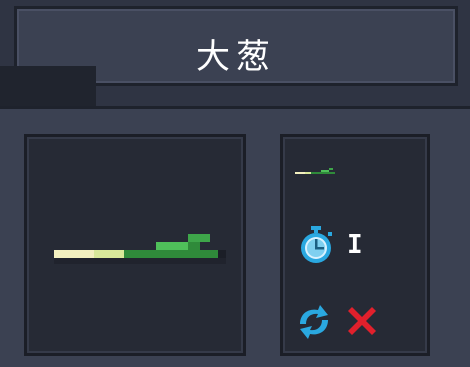 This screenshot has width=470, height=367. What do you see at coordinates (315, 171) in the screenshot?
I see `leek-small-icon` at bounding box center [315, 171].